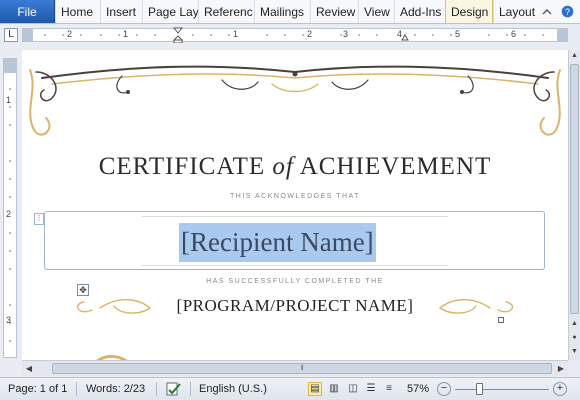 The width and height of the screenshot is (580, 400). Describe the element at coordinates (334, 389) in the screenshot. I see `full-screen-reading-icon: ▥` at that location.